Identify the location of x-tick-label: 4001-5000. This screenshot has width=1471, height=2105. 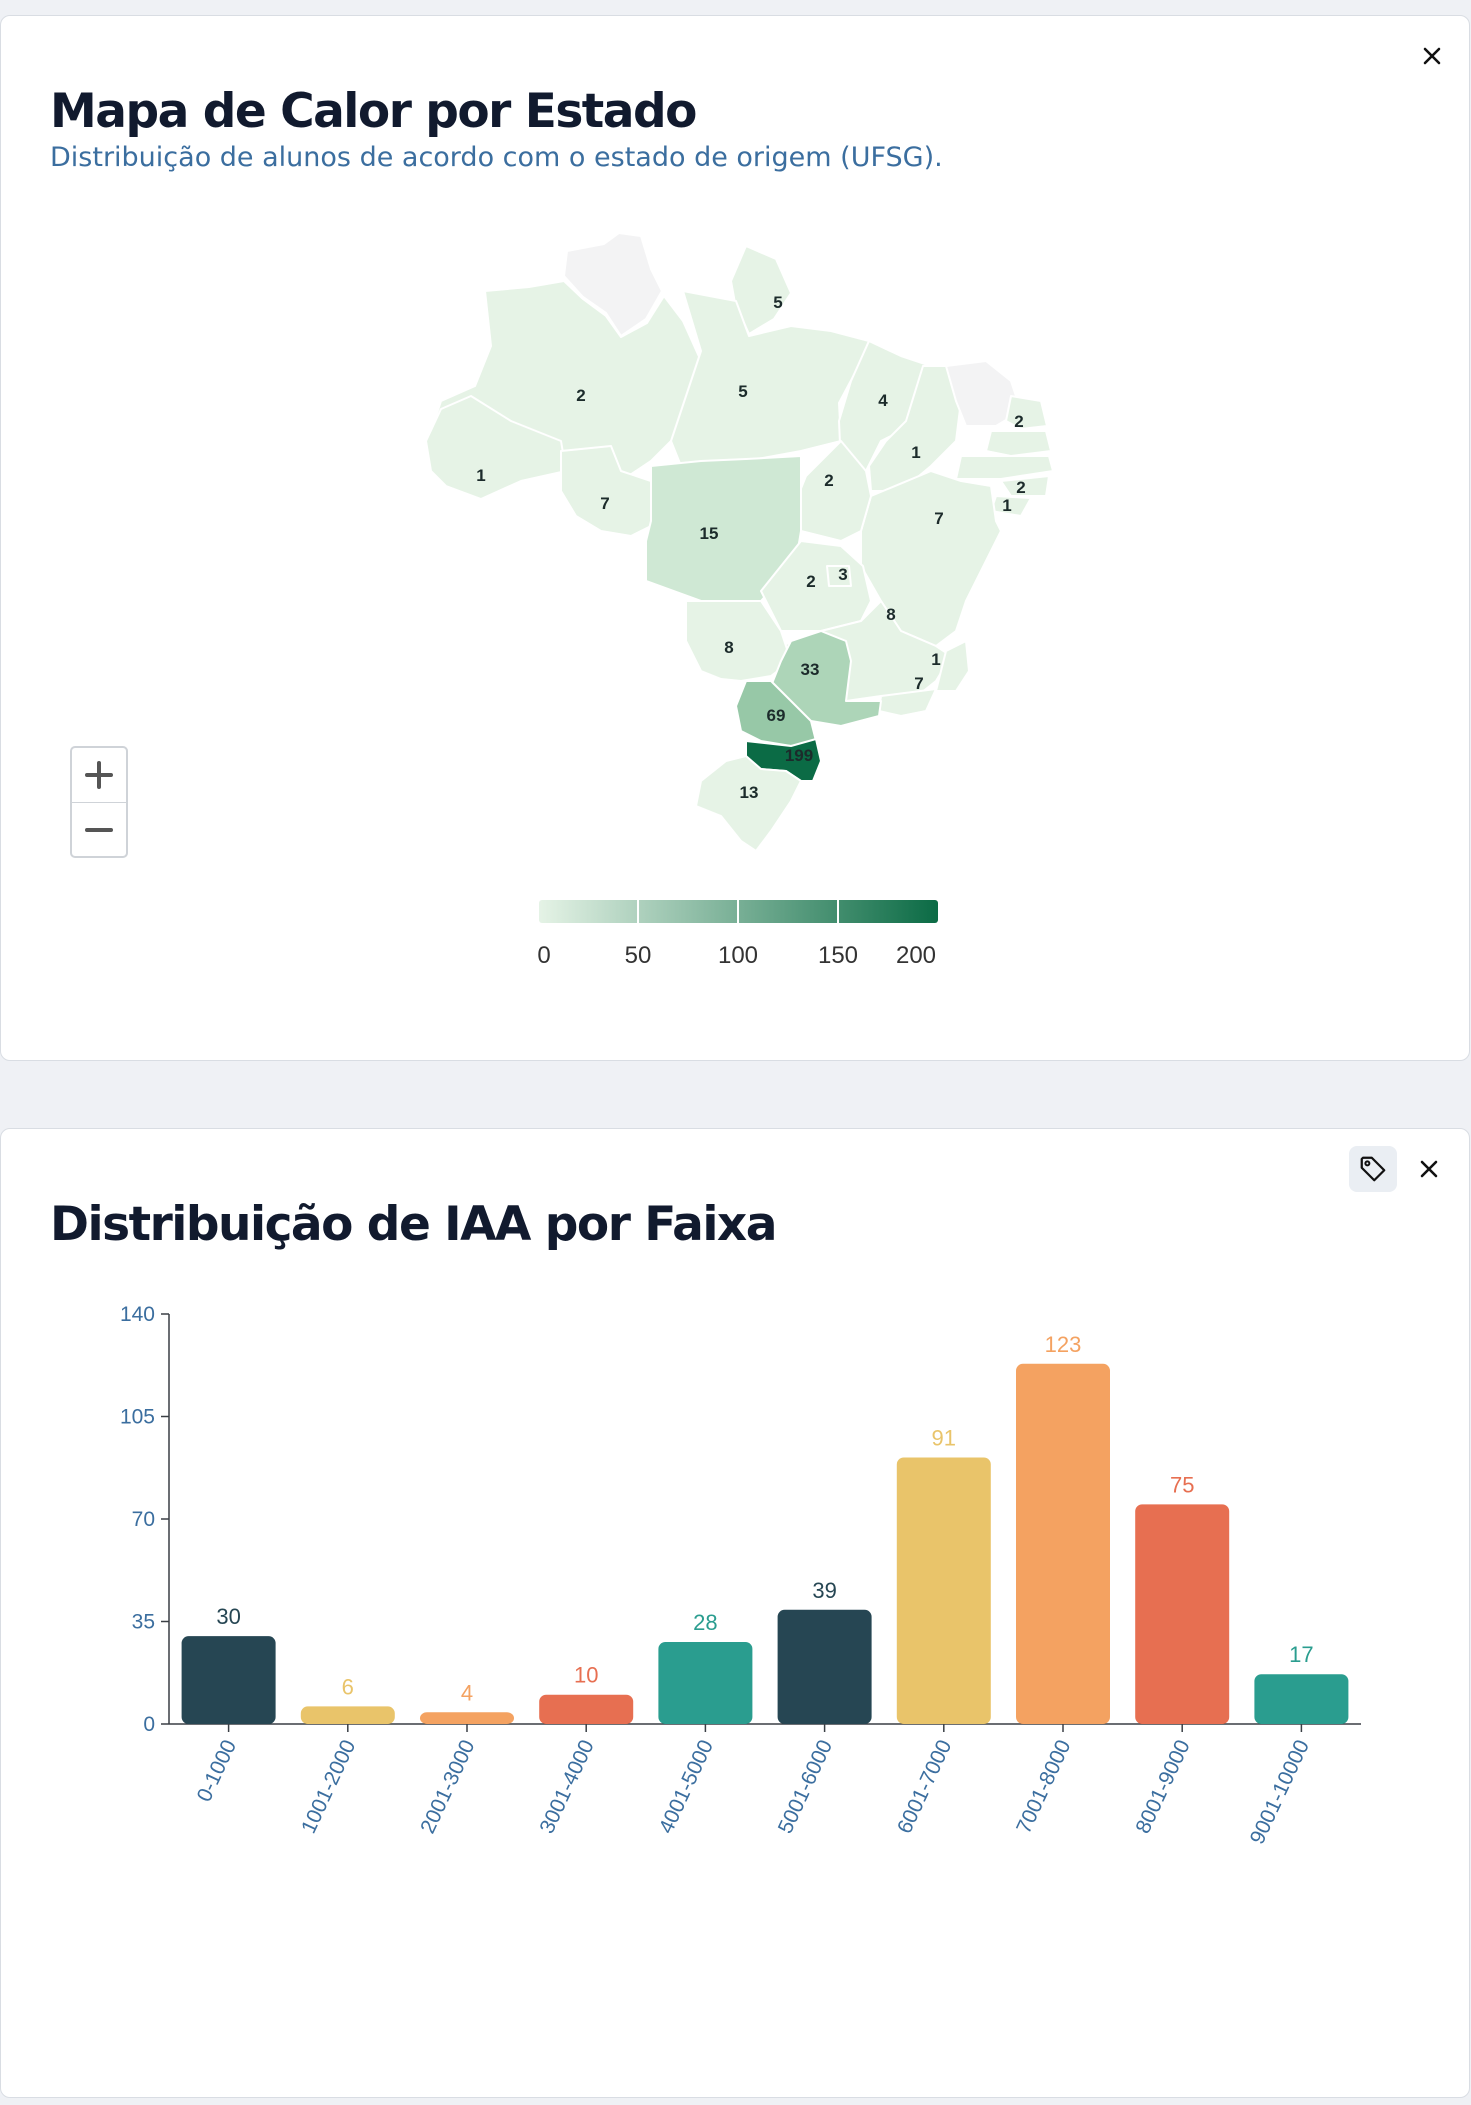
(686, 1786).